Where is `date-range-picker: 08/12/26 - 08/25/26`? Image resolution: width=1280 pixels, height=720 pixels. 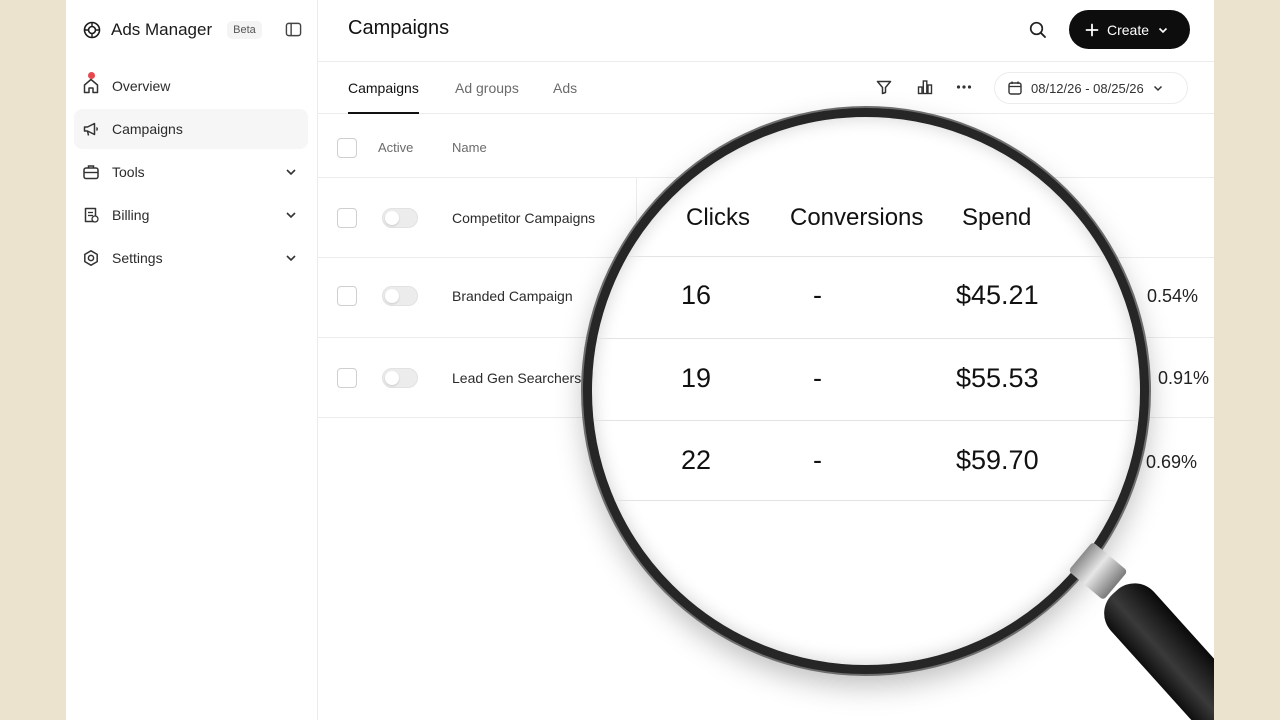
date-range-picker: 08/12/26 - 08/25/26 is located at coordinates (1091, 88).